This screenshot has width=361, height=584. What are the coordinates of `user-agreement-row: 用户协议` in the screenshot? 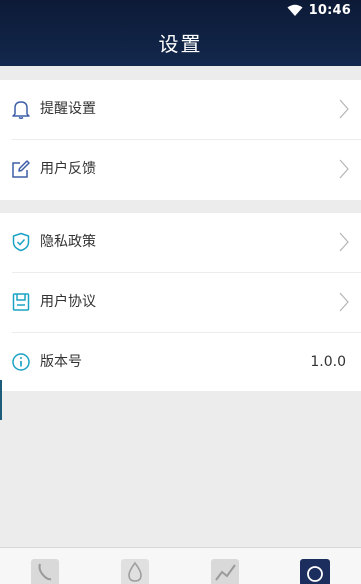 It's located at (180, 302).